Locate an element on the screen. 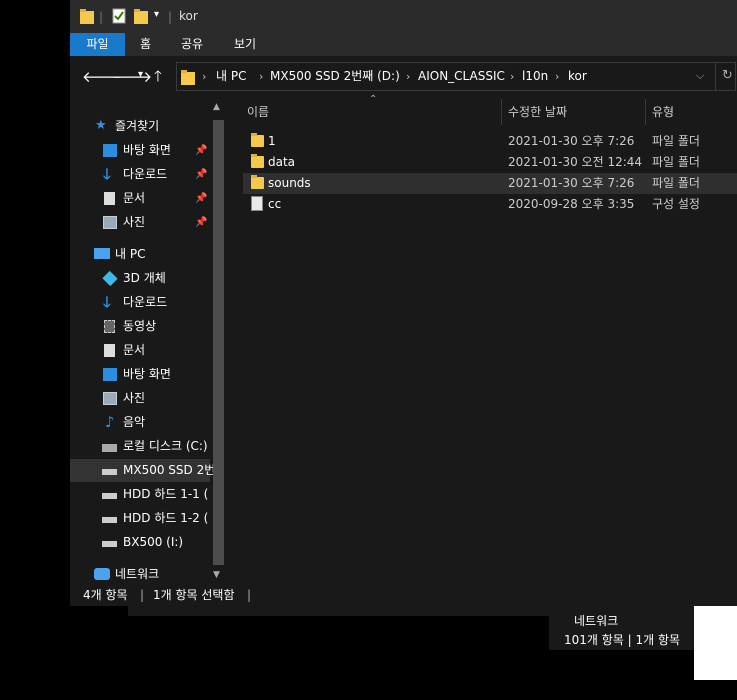 Image resolution: width=737 pixels, height=700 pixels. forward-arrow-icon: 🡒 is located at coordinates (132, 76).